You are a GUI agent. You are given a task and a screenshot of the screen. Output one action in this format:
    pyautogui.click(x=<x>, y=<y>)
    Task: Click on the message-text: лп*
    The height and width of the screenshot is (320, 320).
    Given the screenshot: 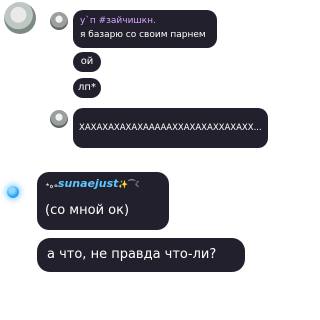 What is the action you would take?
    pyautogui.click(x=87, y=87)
    